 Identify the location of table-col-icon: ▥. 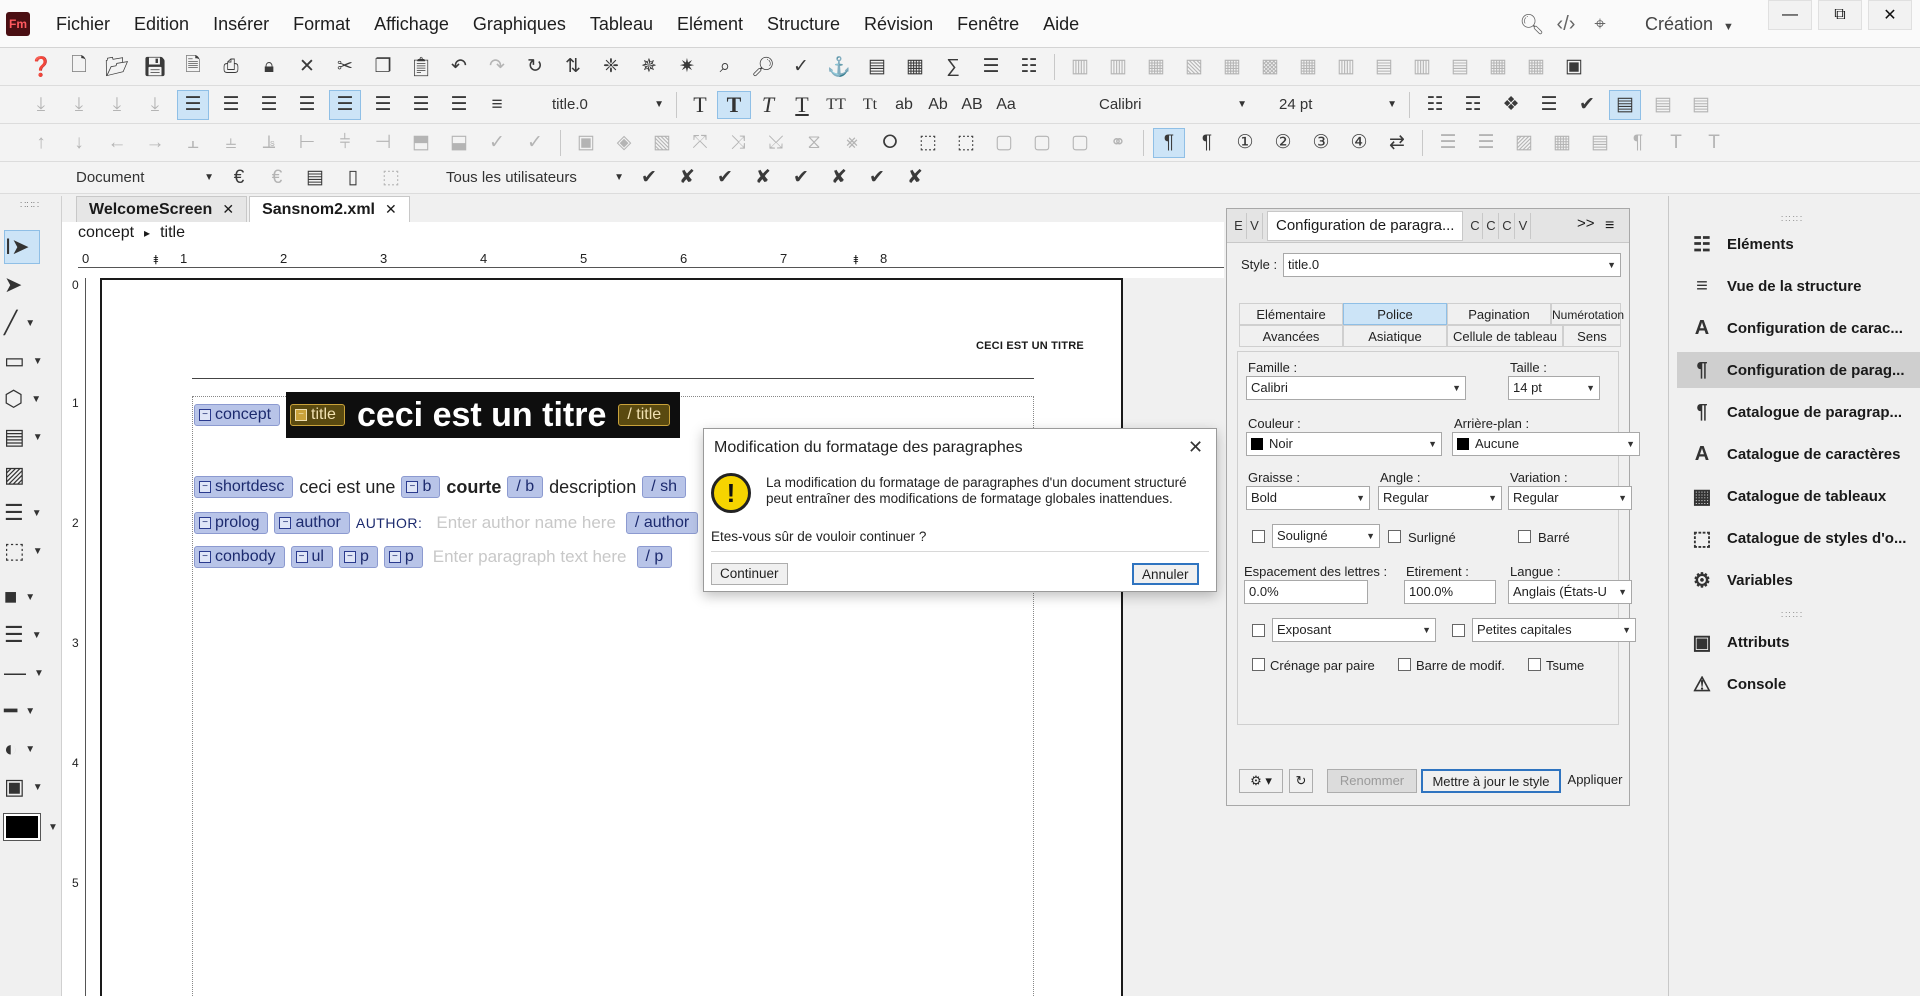
(1118, 67).